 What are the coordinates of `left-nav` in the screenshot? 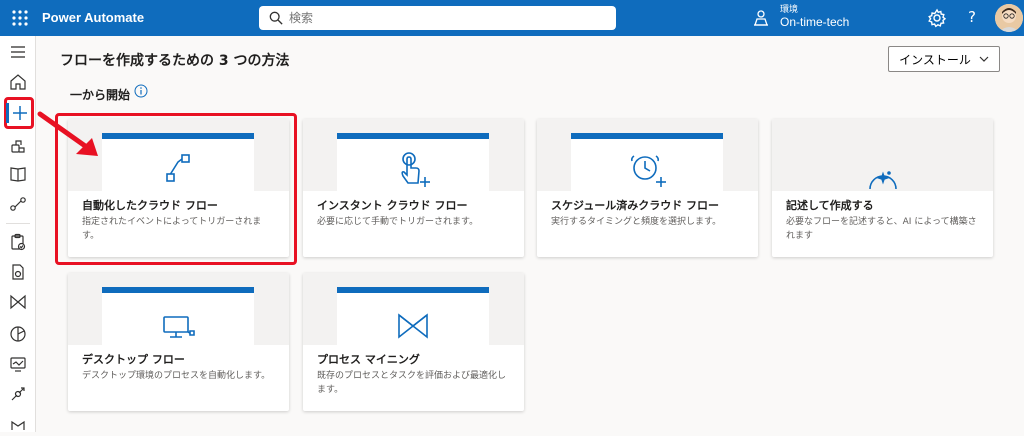 It's located at (18, 234).